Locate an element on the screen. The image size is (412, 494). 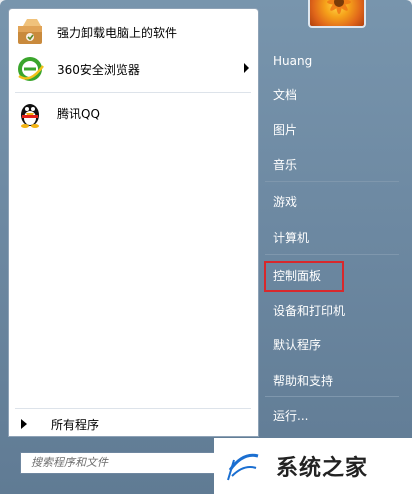
all-programs-button: 所有程序 is located at coordinates (134, 424).